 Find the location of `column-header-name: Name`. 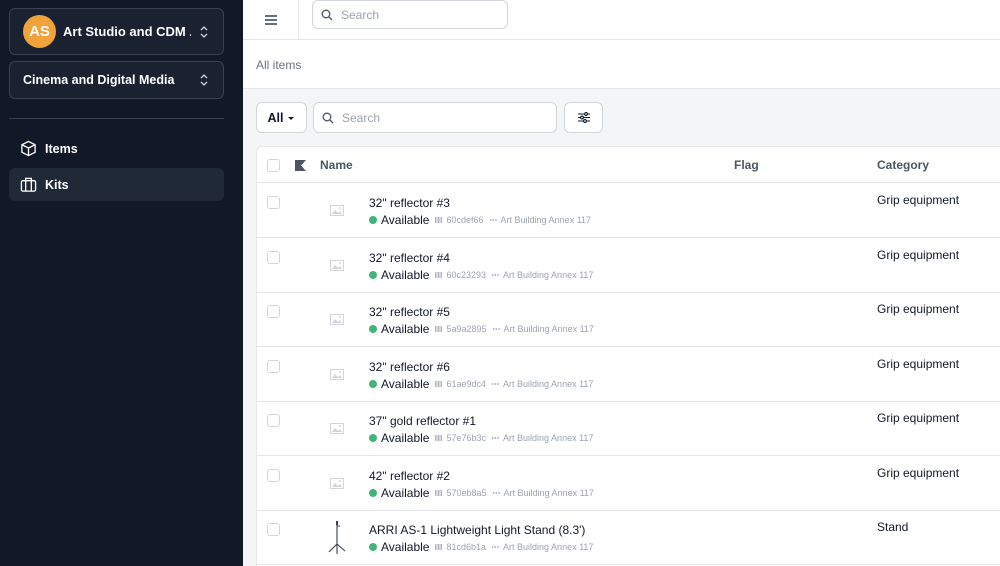

column-header-name: Name is located at coordinates (336, 165).